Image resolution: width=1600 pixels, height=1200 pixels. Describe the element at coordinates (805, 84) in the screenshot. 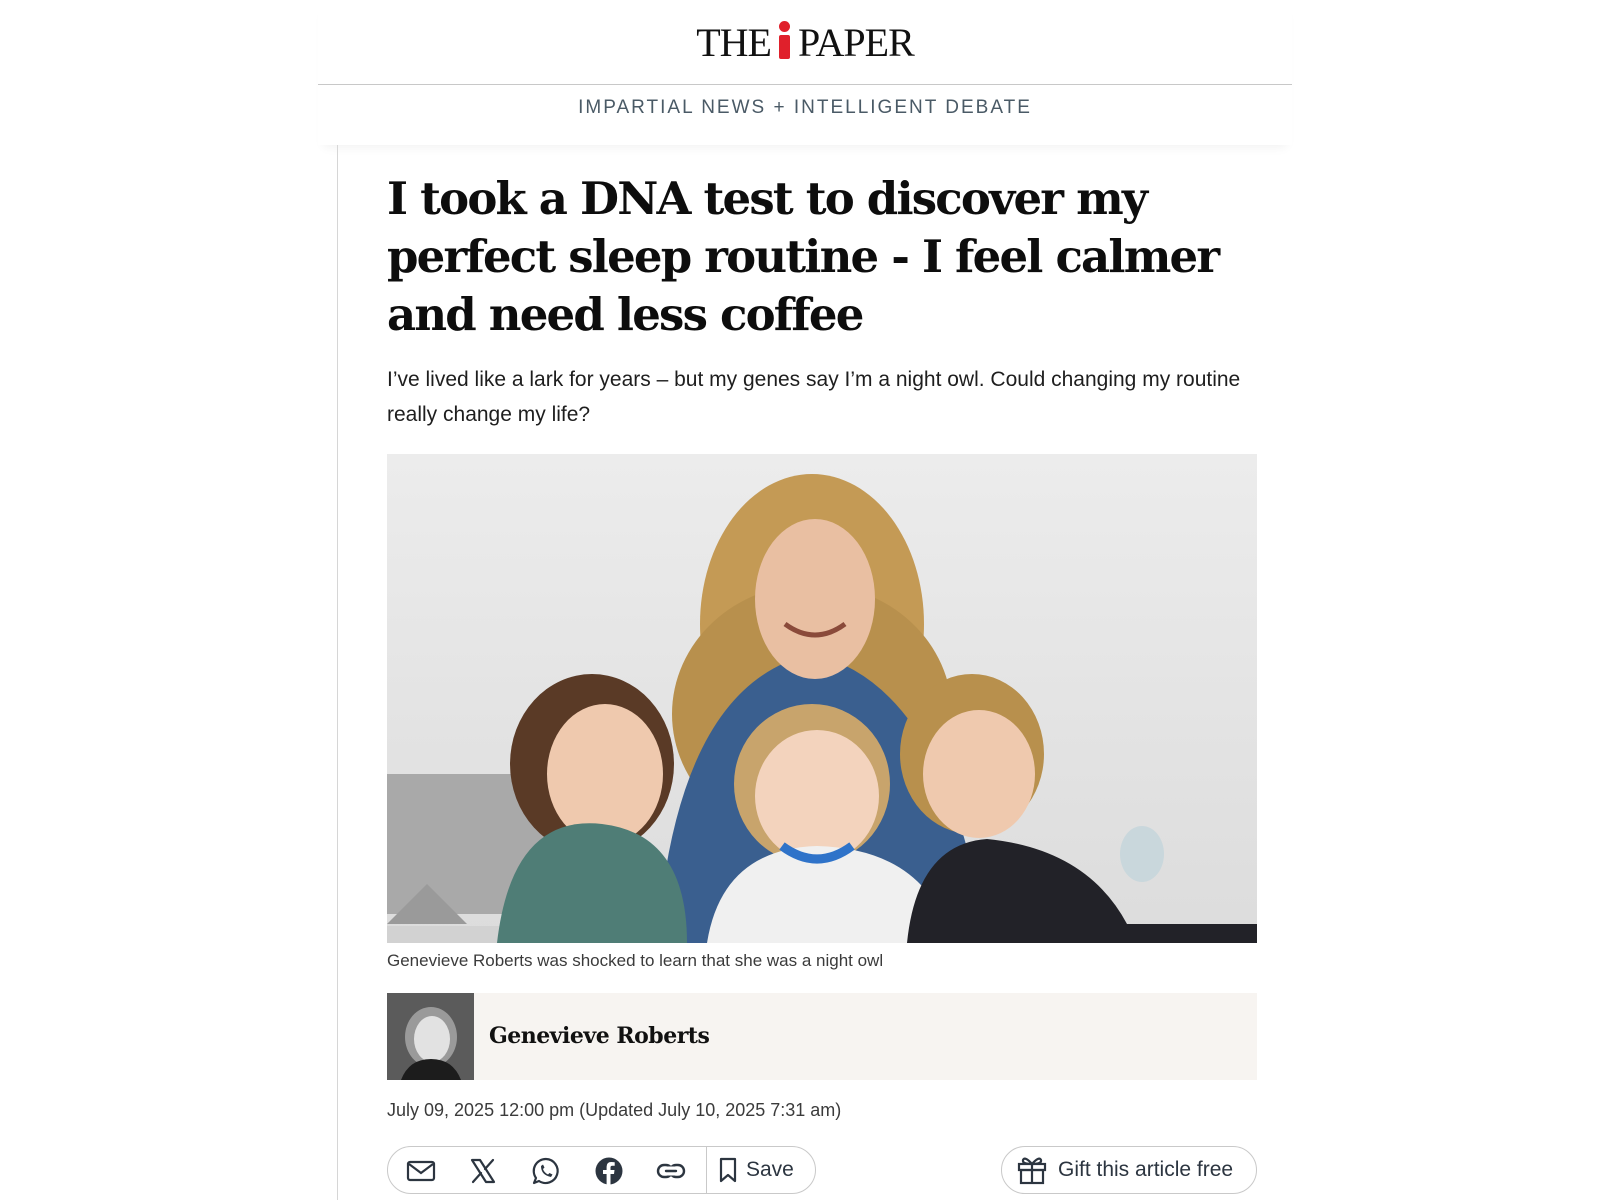

I see `masthead-divider` at that location.